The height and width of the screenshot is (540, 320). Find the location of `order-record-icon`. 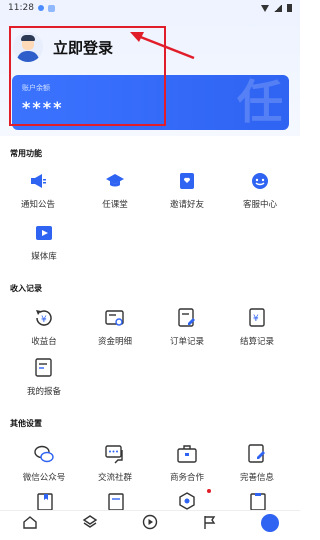

order-record-icon is located at coordinates (187, 318).